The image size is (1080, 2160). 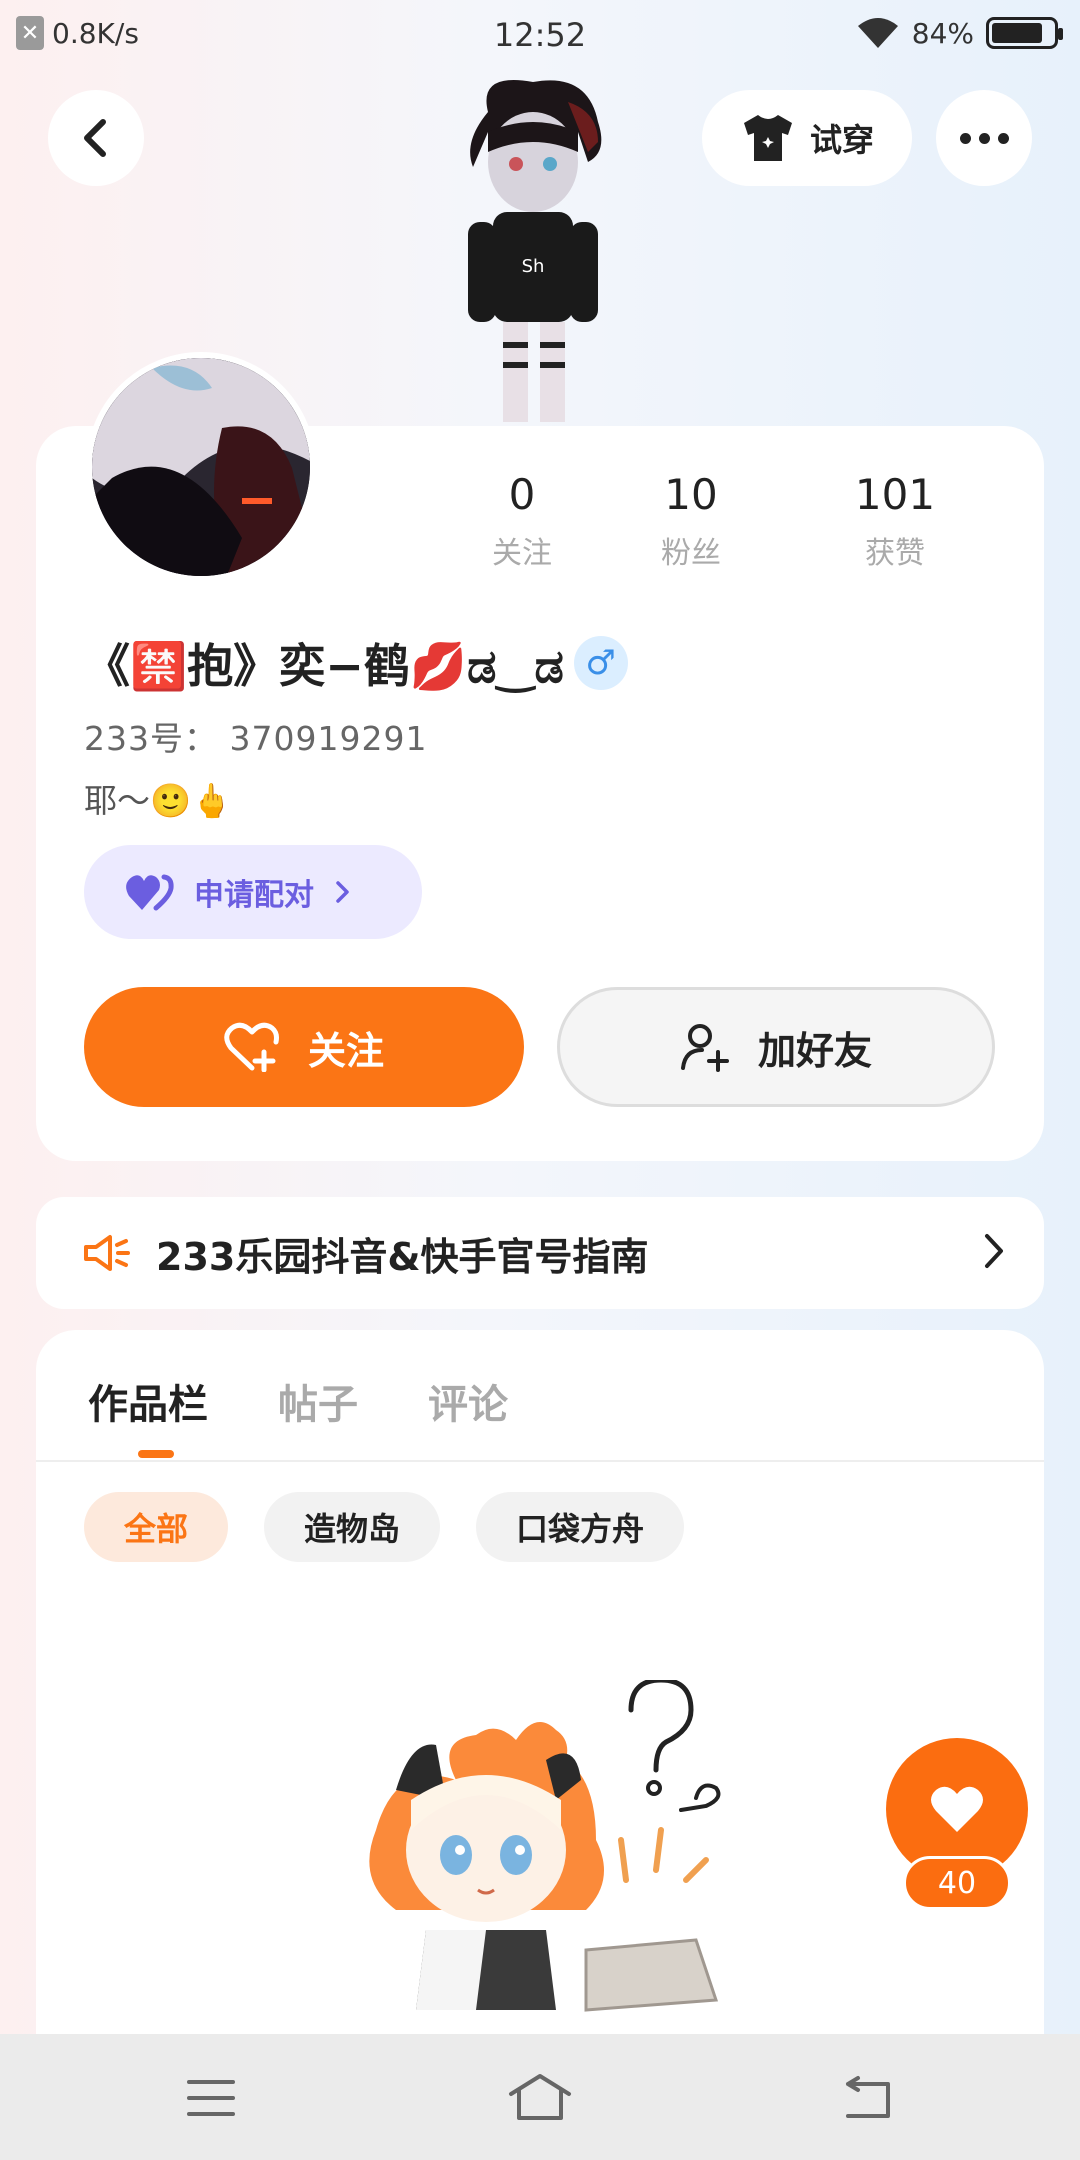 I want to click on megaphone-icon, so click(x=107, y=1253).